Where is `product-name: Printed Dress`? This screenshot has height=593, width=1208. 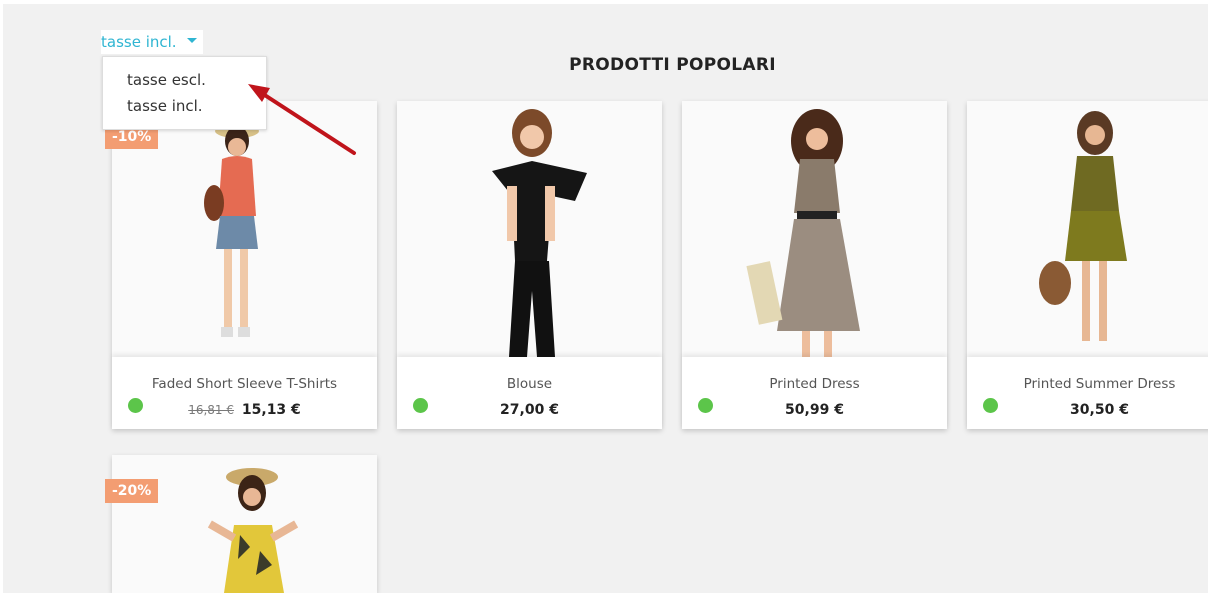 product-name: Printed Dress is located at coordinates (814, 384).